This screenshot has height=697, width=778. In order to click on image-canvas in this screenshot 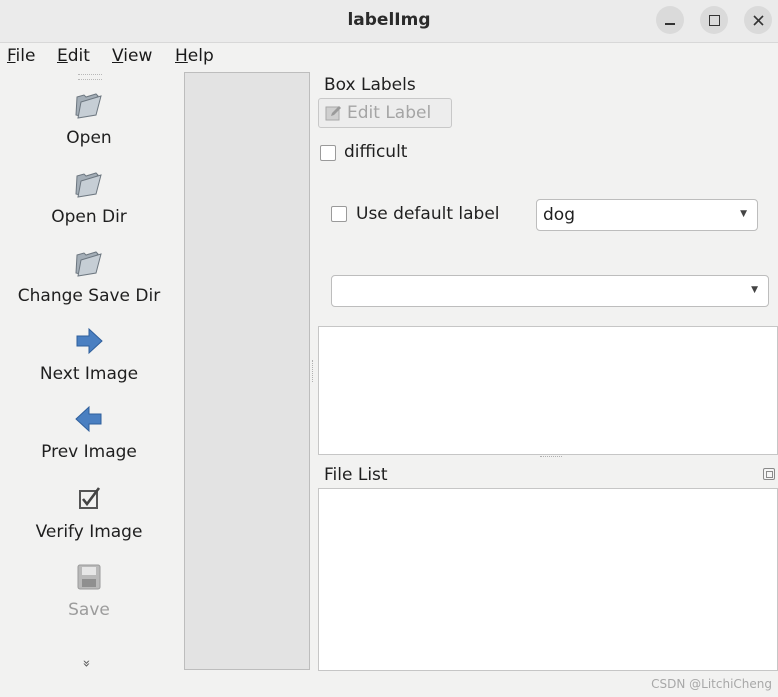, I will do `click(247, 371)`.